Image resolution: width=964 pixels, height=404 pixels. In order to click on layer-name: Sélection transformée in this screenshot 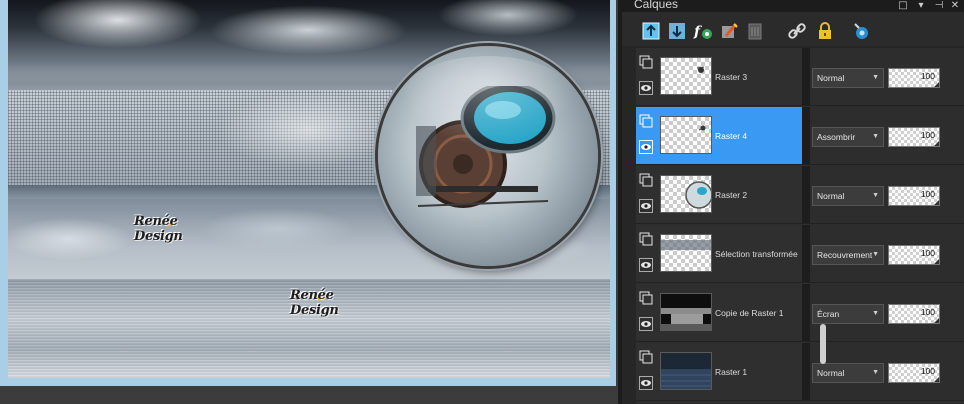, I will do `click(756, 254)`.